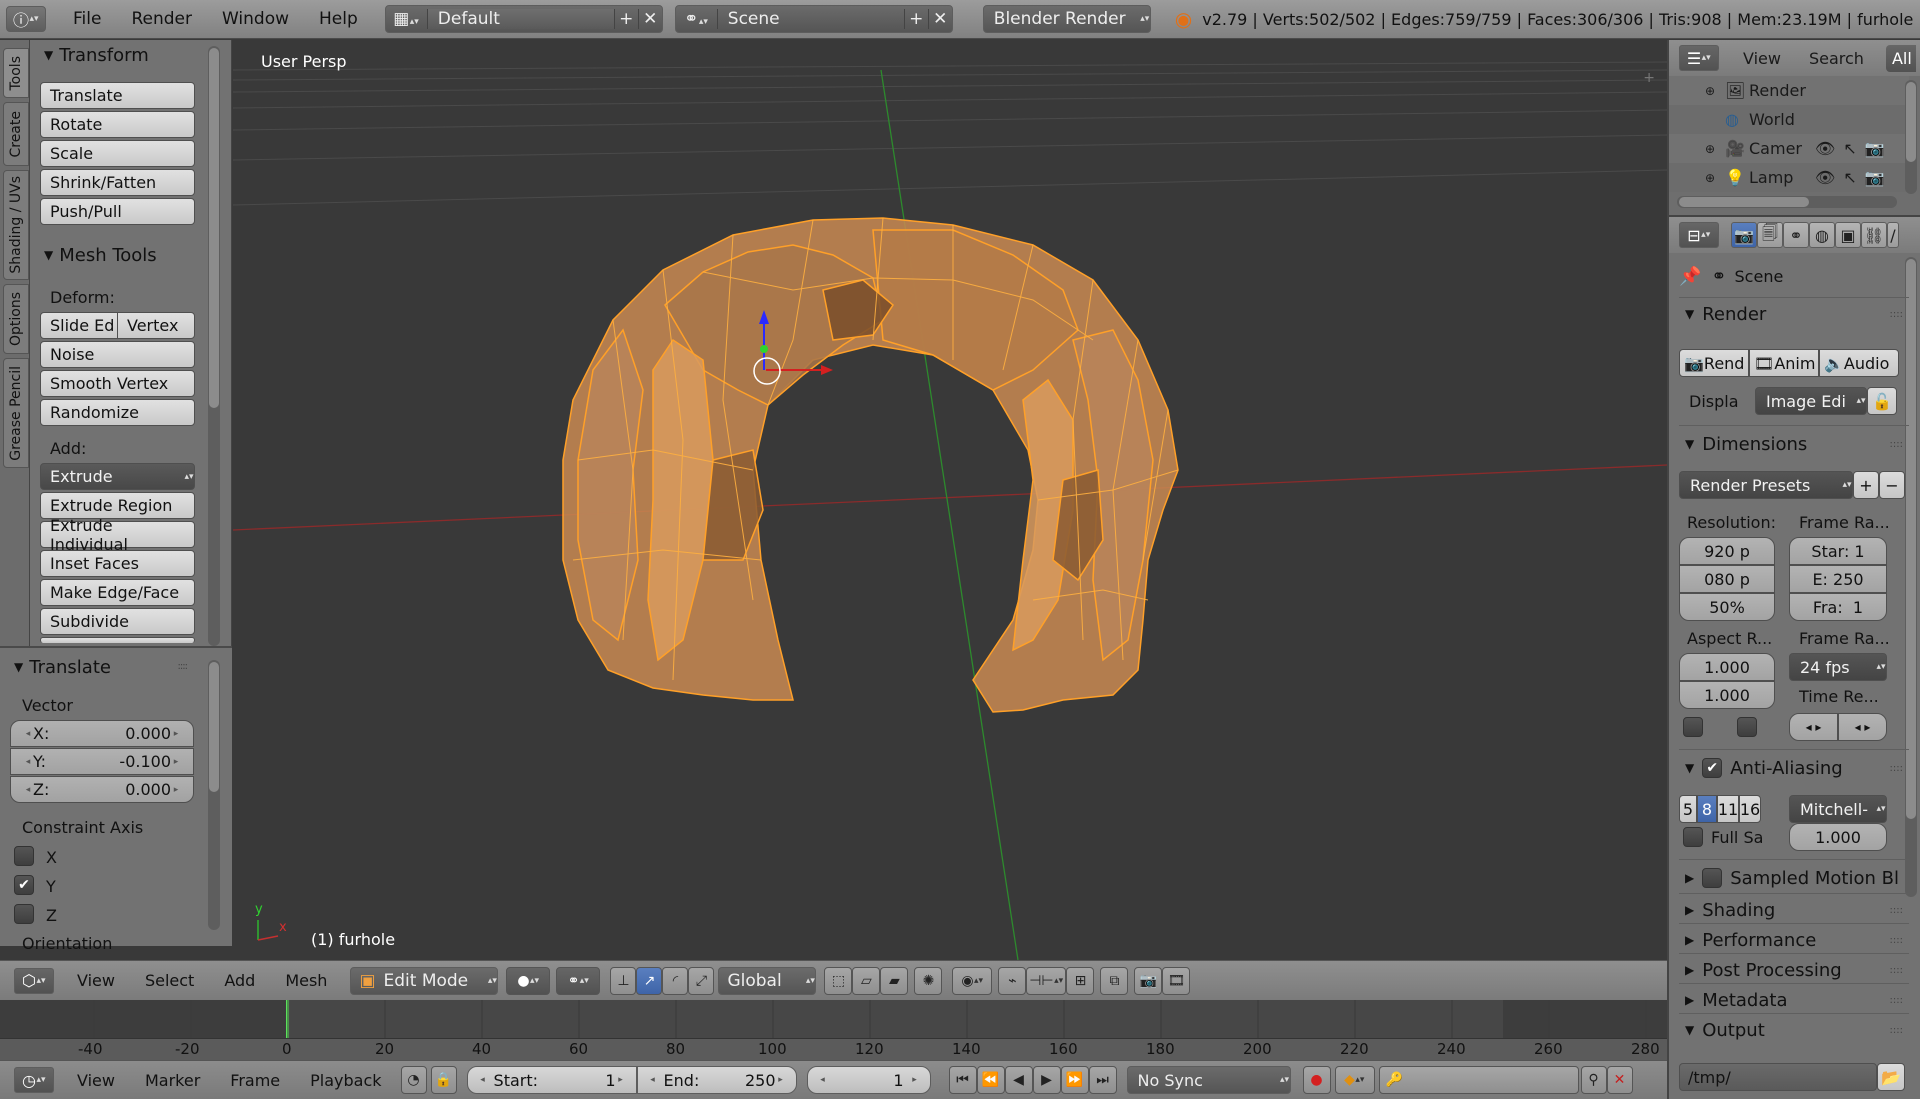 The height and width of the screenshot is (1099, 1920). I want to click on scale-manipulator-icon: ⤢, so click(701, 980).